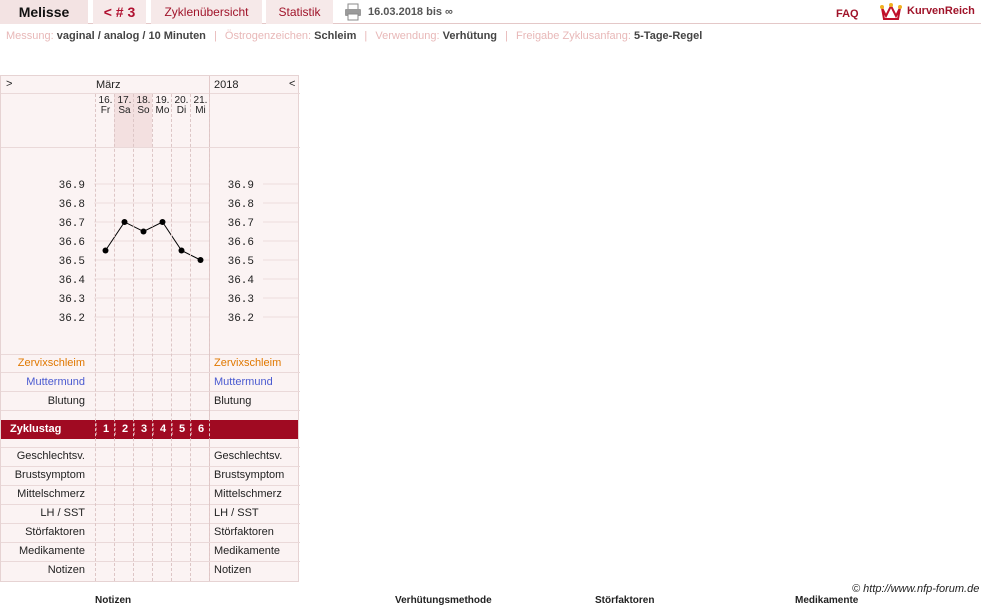  I want to click on symptom-row-label-right: Geschlechtsv., so click(248, 456).